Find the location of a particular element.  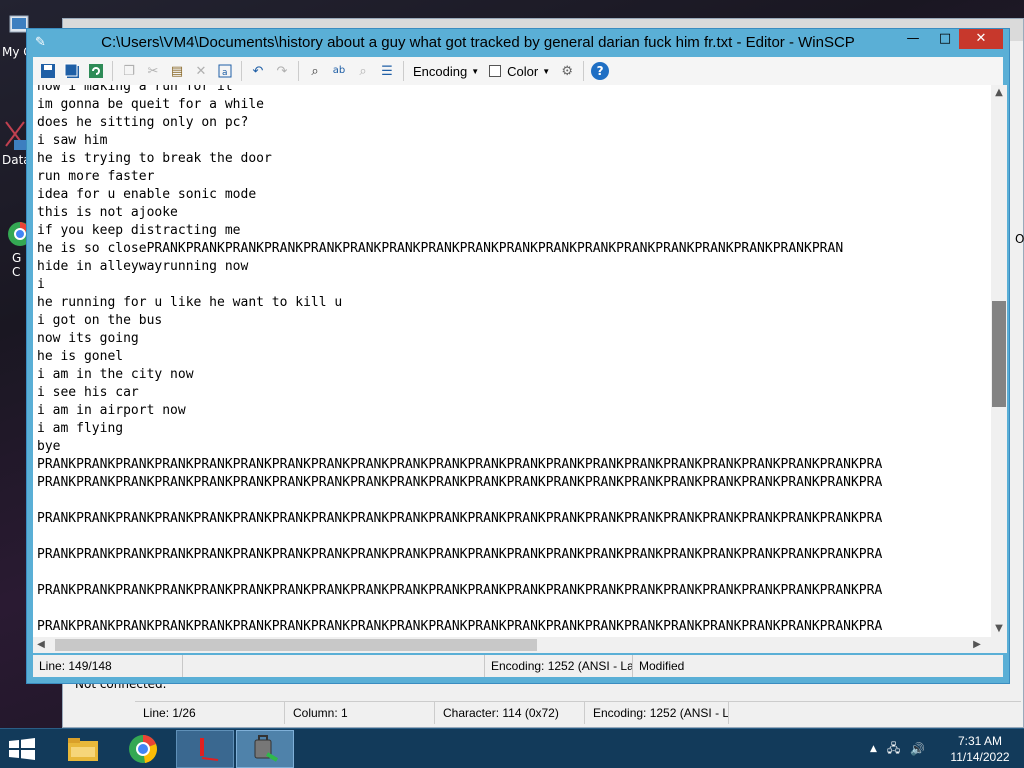

vertical-scrollbar: ▲ ▼ is located at coordinates (999, 361).